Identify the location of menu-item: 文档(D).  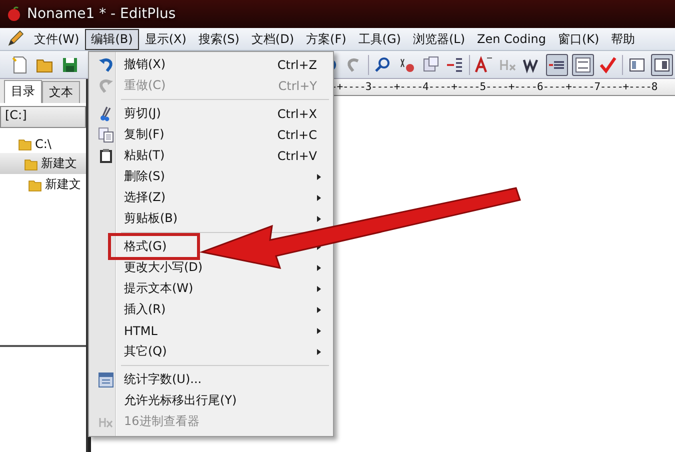
(272, 39).